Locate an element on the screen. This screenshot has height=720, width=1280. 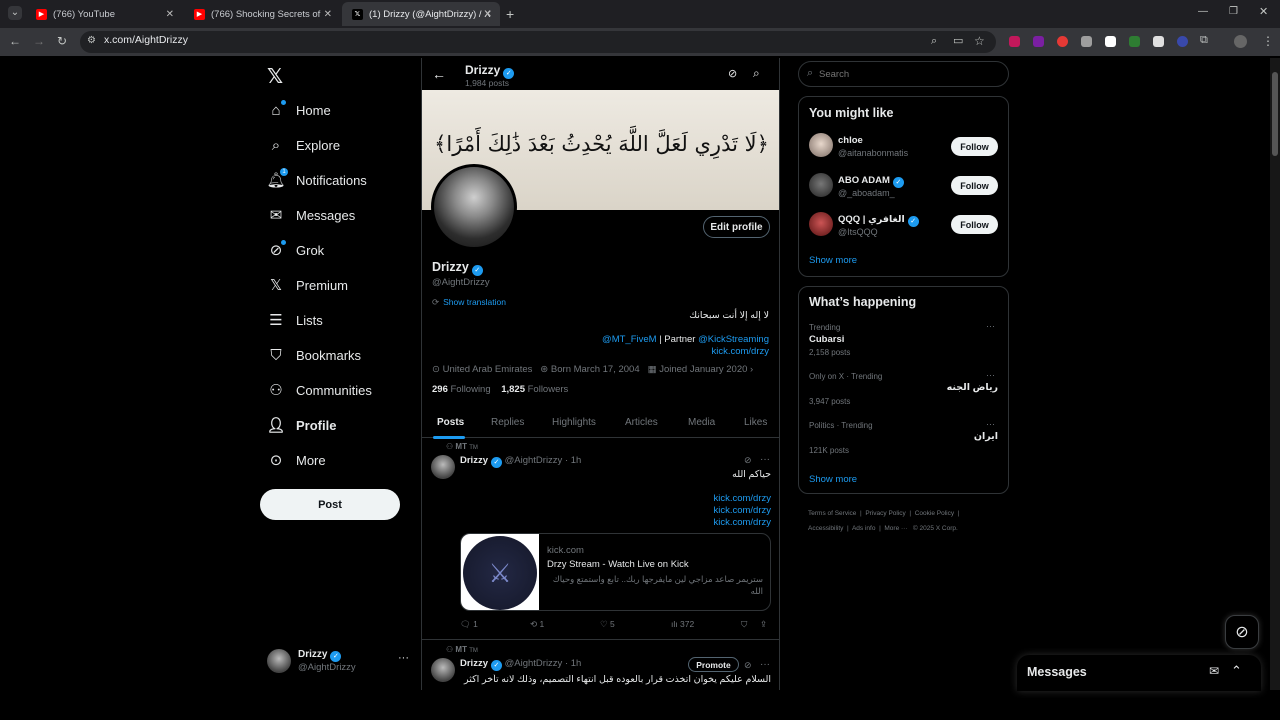
nav-grok: ⊘ Grok is located at coordinates (296, 250).